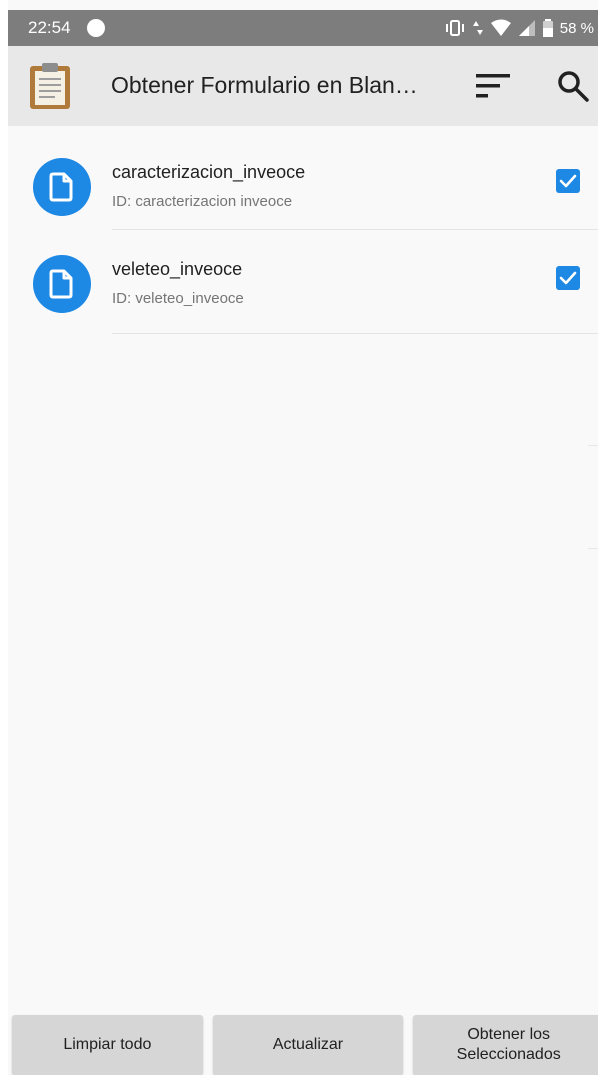 The height and width of the screenshot is (1075, 602). What do you see at coordinates (202, 201) in the screenshot?
I see `form-id: ID: caracterizacion inveoce` at bounding box center [202, 201].